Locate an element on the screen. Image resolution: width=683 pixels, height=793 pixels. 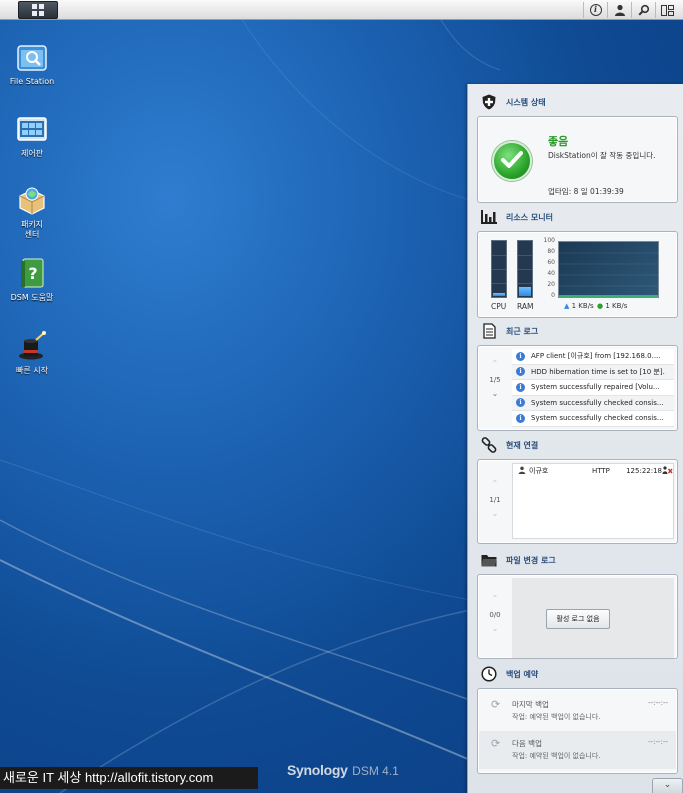
brand-version: DSM 4.1 is located at coordinates (375, 771).